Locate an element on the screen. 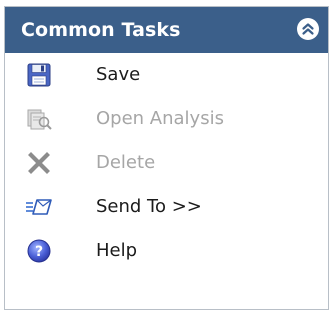 Image resolution: width=336 pixels, height=314 pixels. task-label-open-analysis: Open Analysis is located at coordinates (160, 118).